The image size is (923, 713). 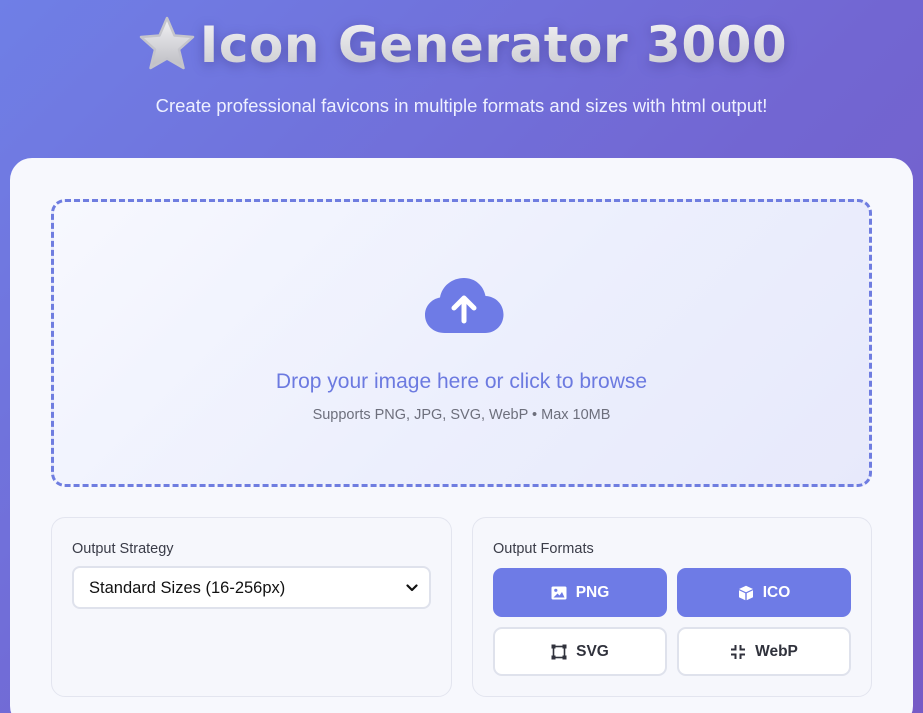 I want to click on format-svg-button: SVG, so click(x=580, y=651).